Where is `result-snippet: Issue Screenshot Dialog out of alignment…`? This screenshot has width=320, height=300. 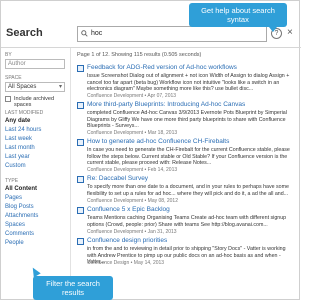
result-snippet: Issue Screenshot Dialog out of alignment… is located at coordinates (188, 82).